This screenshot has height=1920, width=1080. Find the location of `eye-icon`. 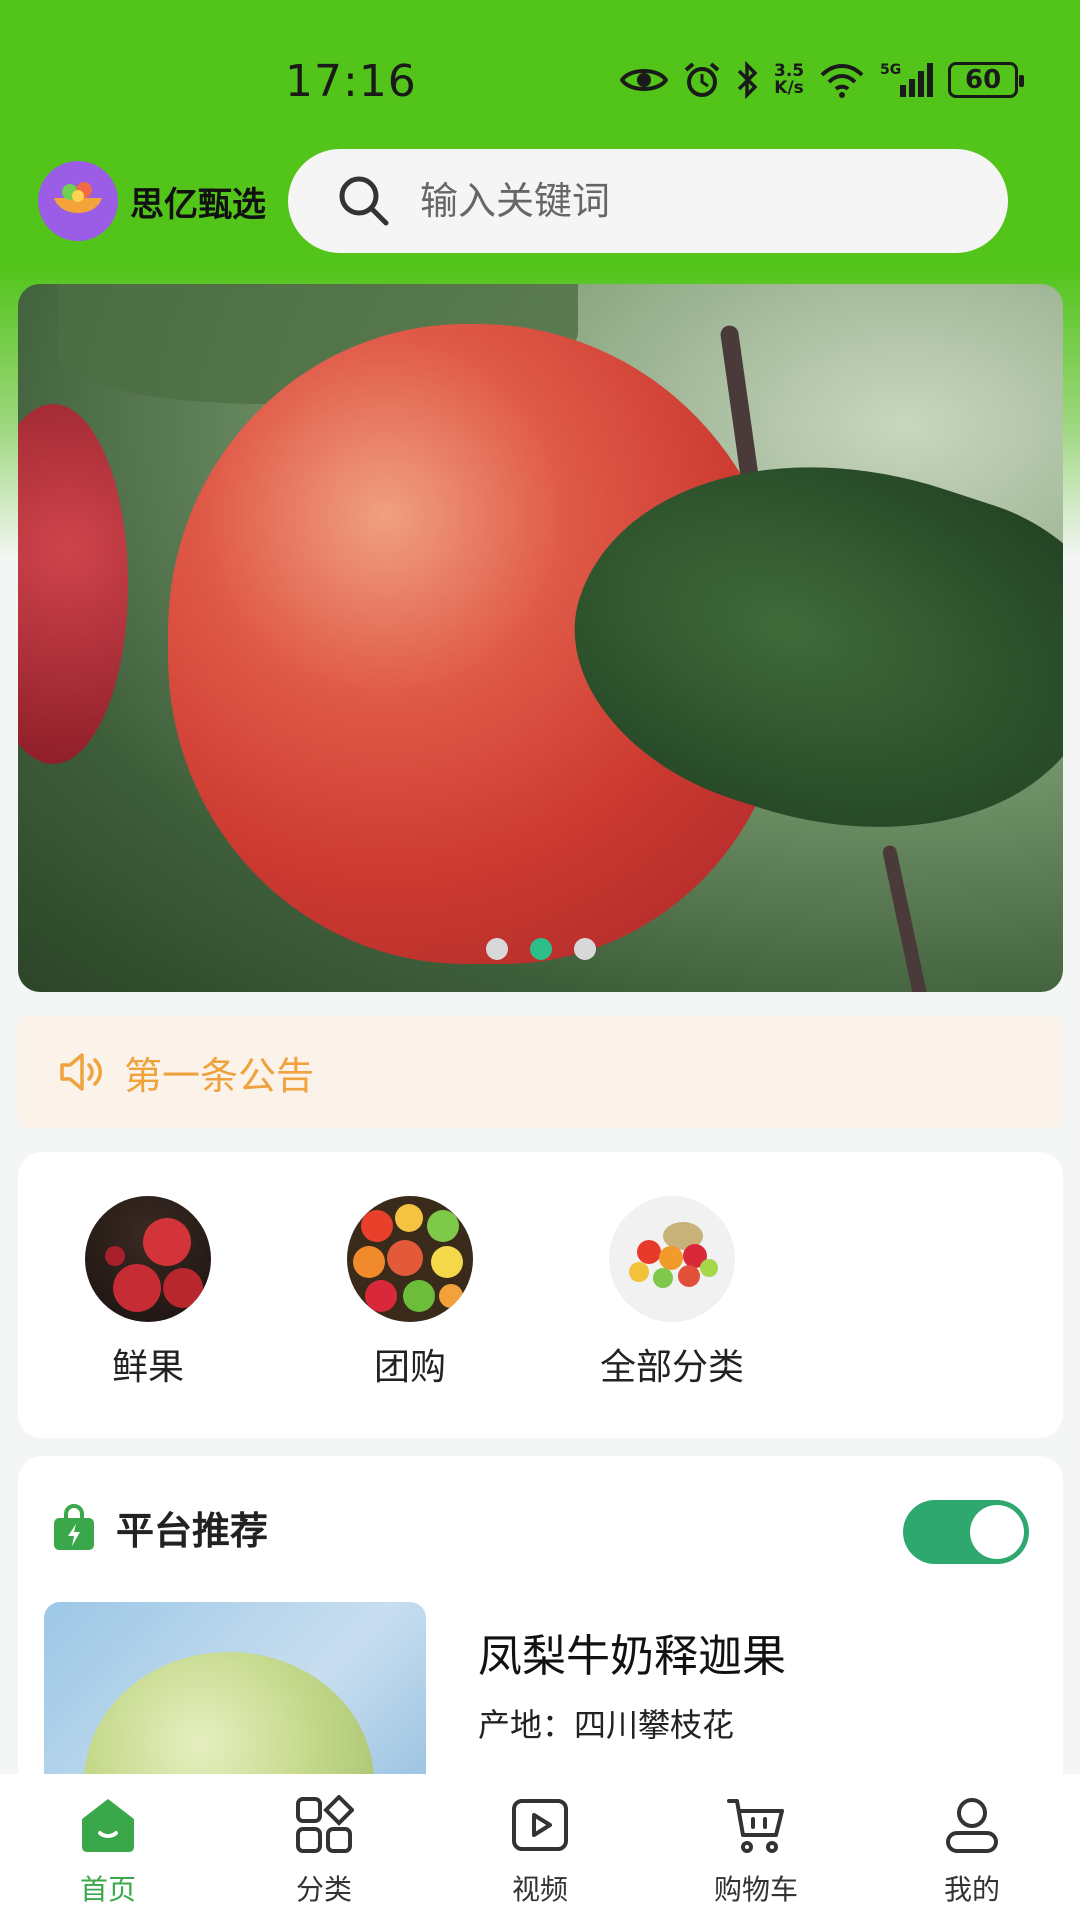

eye-icon is located at coordinates (644, 80).